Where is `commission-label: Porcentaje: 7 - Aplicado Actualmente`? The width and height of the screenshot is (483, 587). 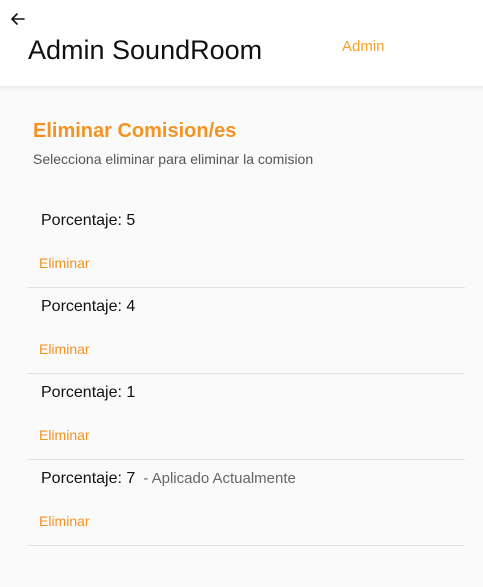
commission-label: Porcentaje: 7 - Aplicado Actualmente is located at coordinates (168, 479).